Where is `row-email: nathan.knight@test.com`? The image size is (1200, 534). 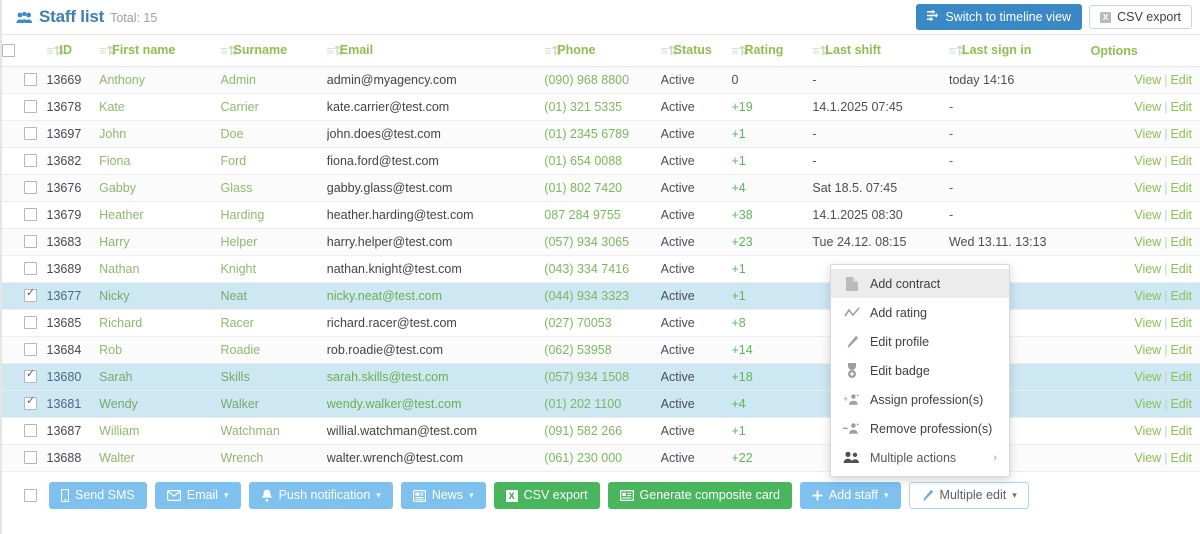 row-email: nathan.knight@test.com is located at coordinates (435, 269).